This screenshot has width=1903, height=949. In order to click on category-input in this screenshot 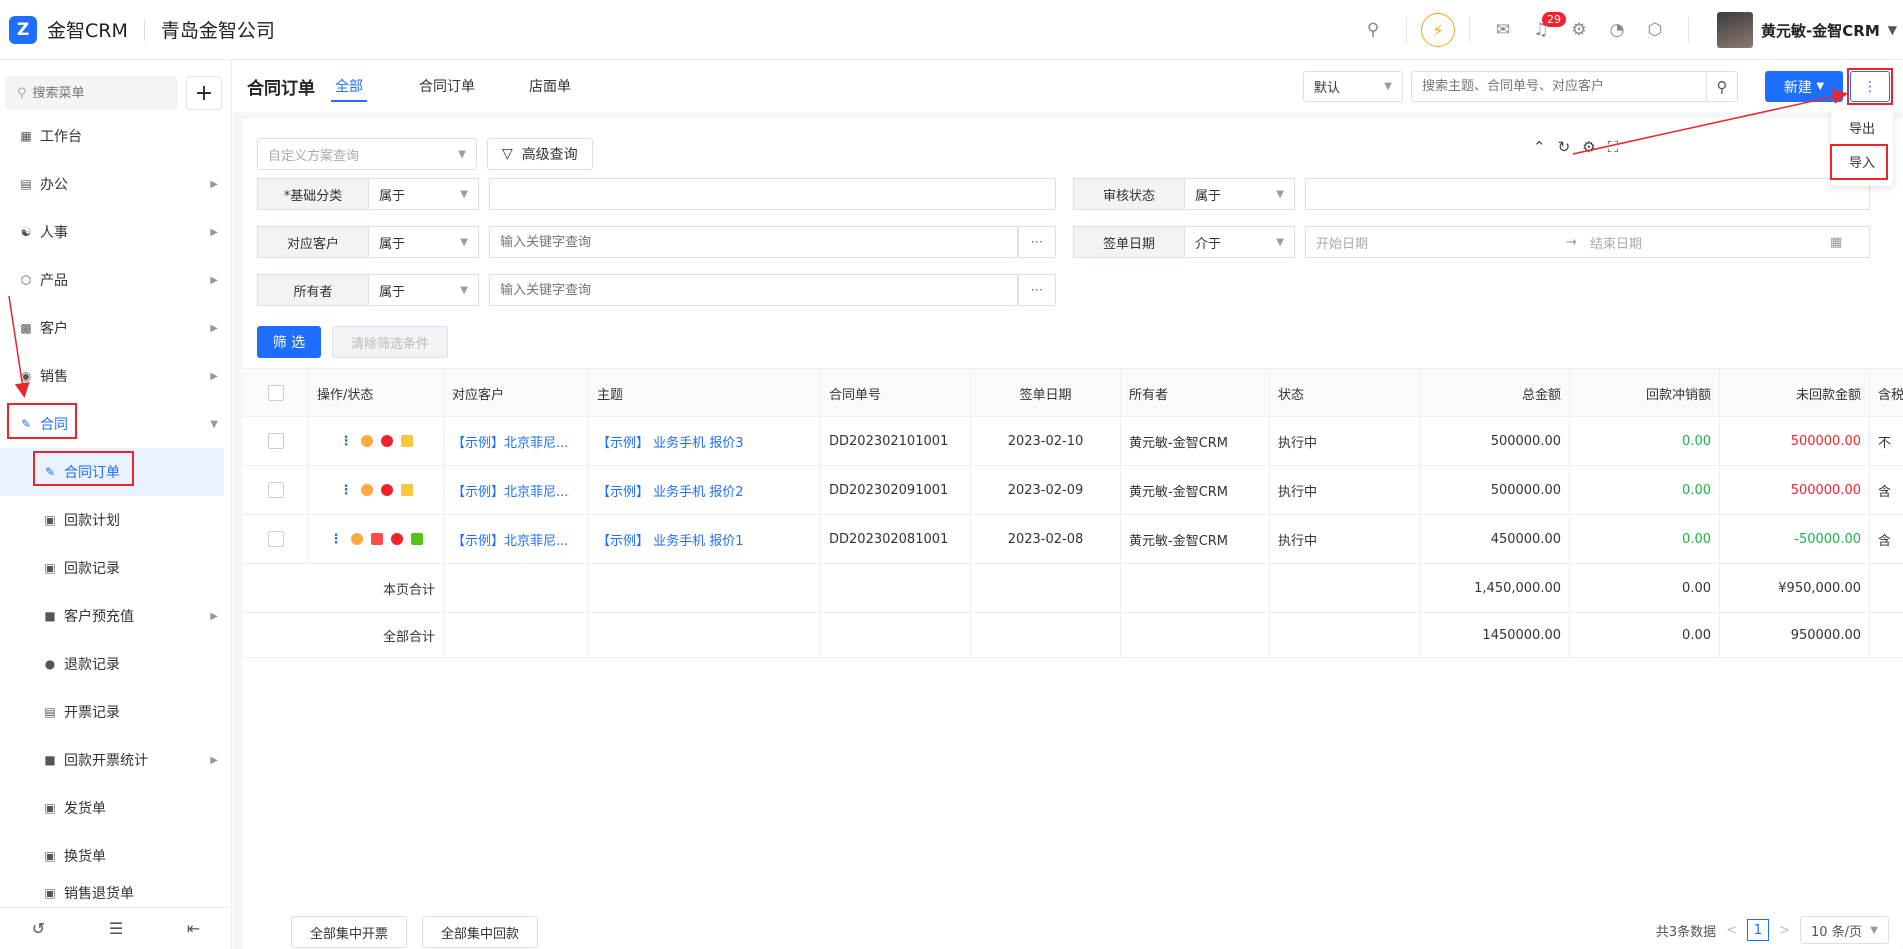, I will do `click(750, 194)`.